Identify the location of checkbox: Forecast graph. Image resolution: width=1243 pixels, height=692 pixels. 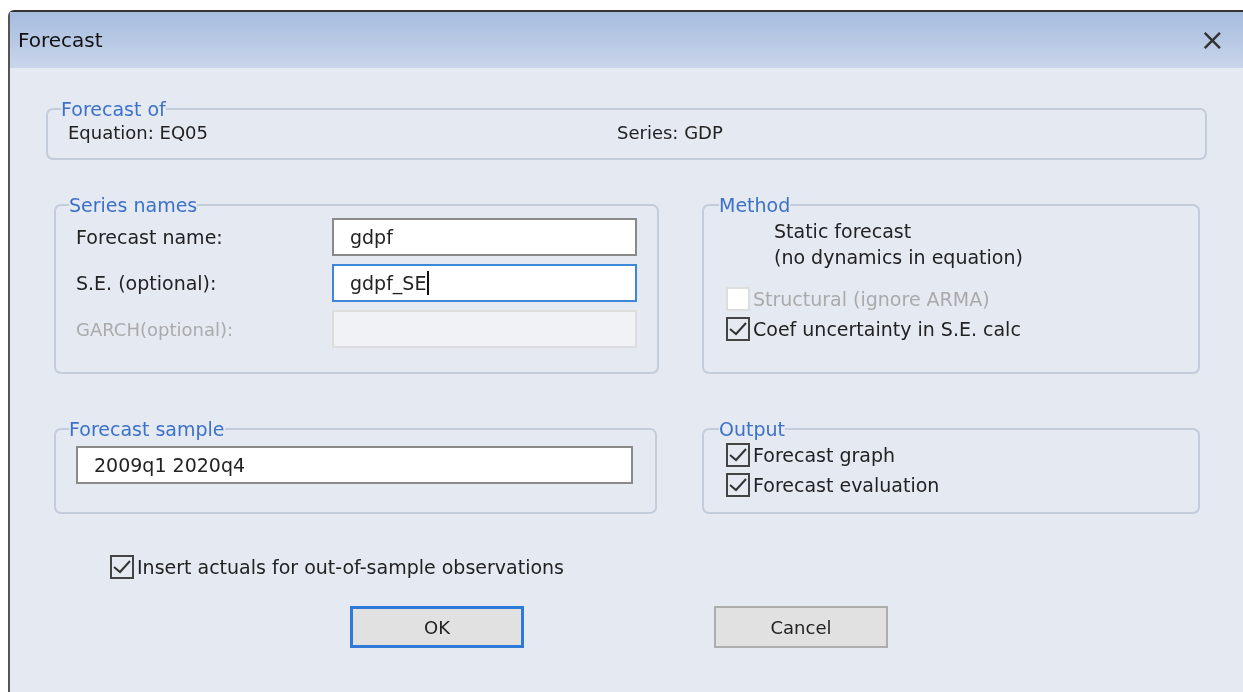
(811, 455).